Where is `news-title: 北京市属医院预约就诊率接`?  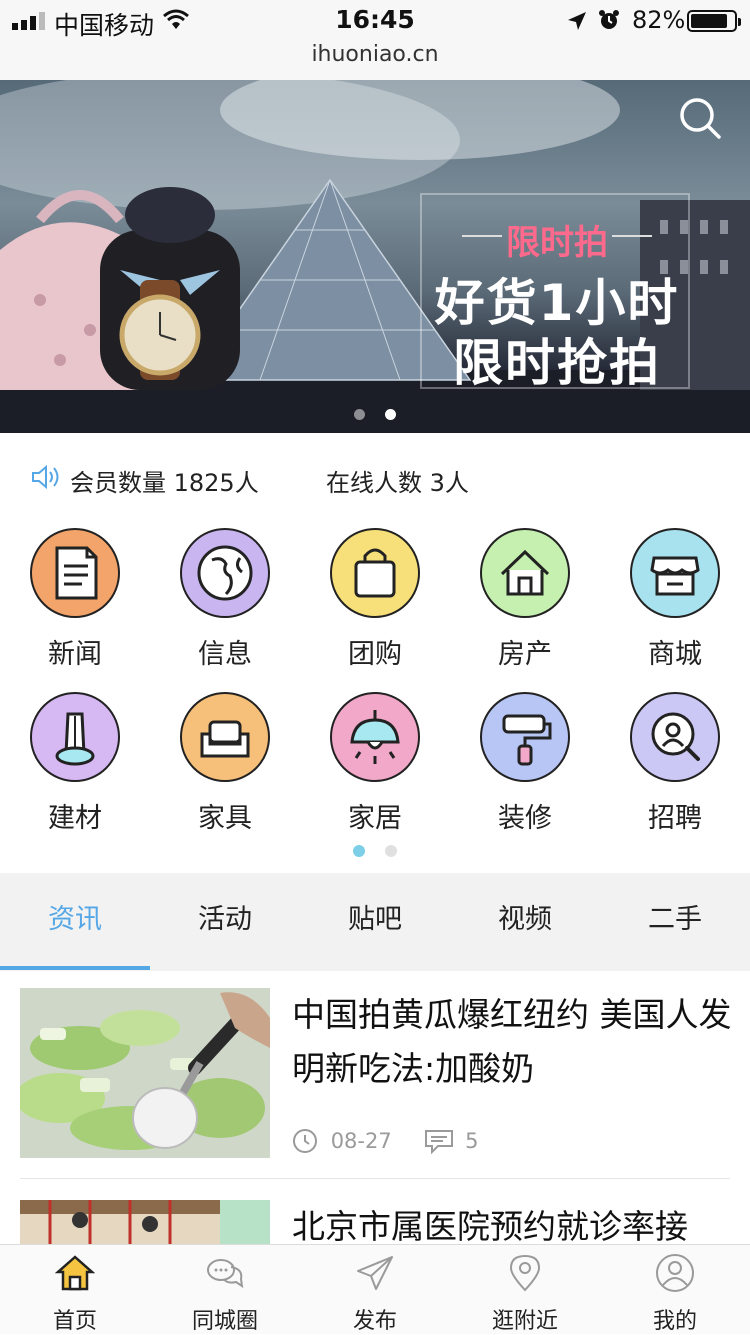 news-title: 北京市属医院预约就诊率接 is located at coordinates (511, 1222).